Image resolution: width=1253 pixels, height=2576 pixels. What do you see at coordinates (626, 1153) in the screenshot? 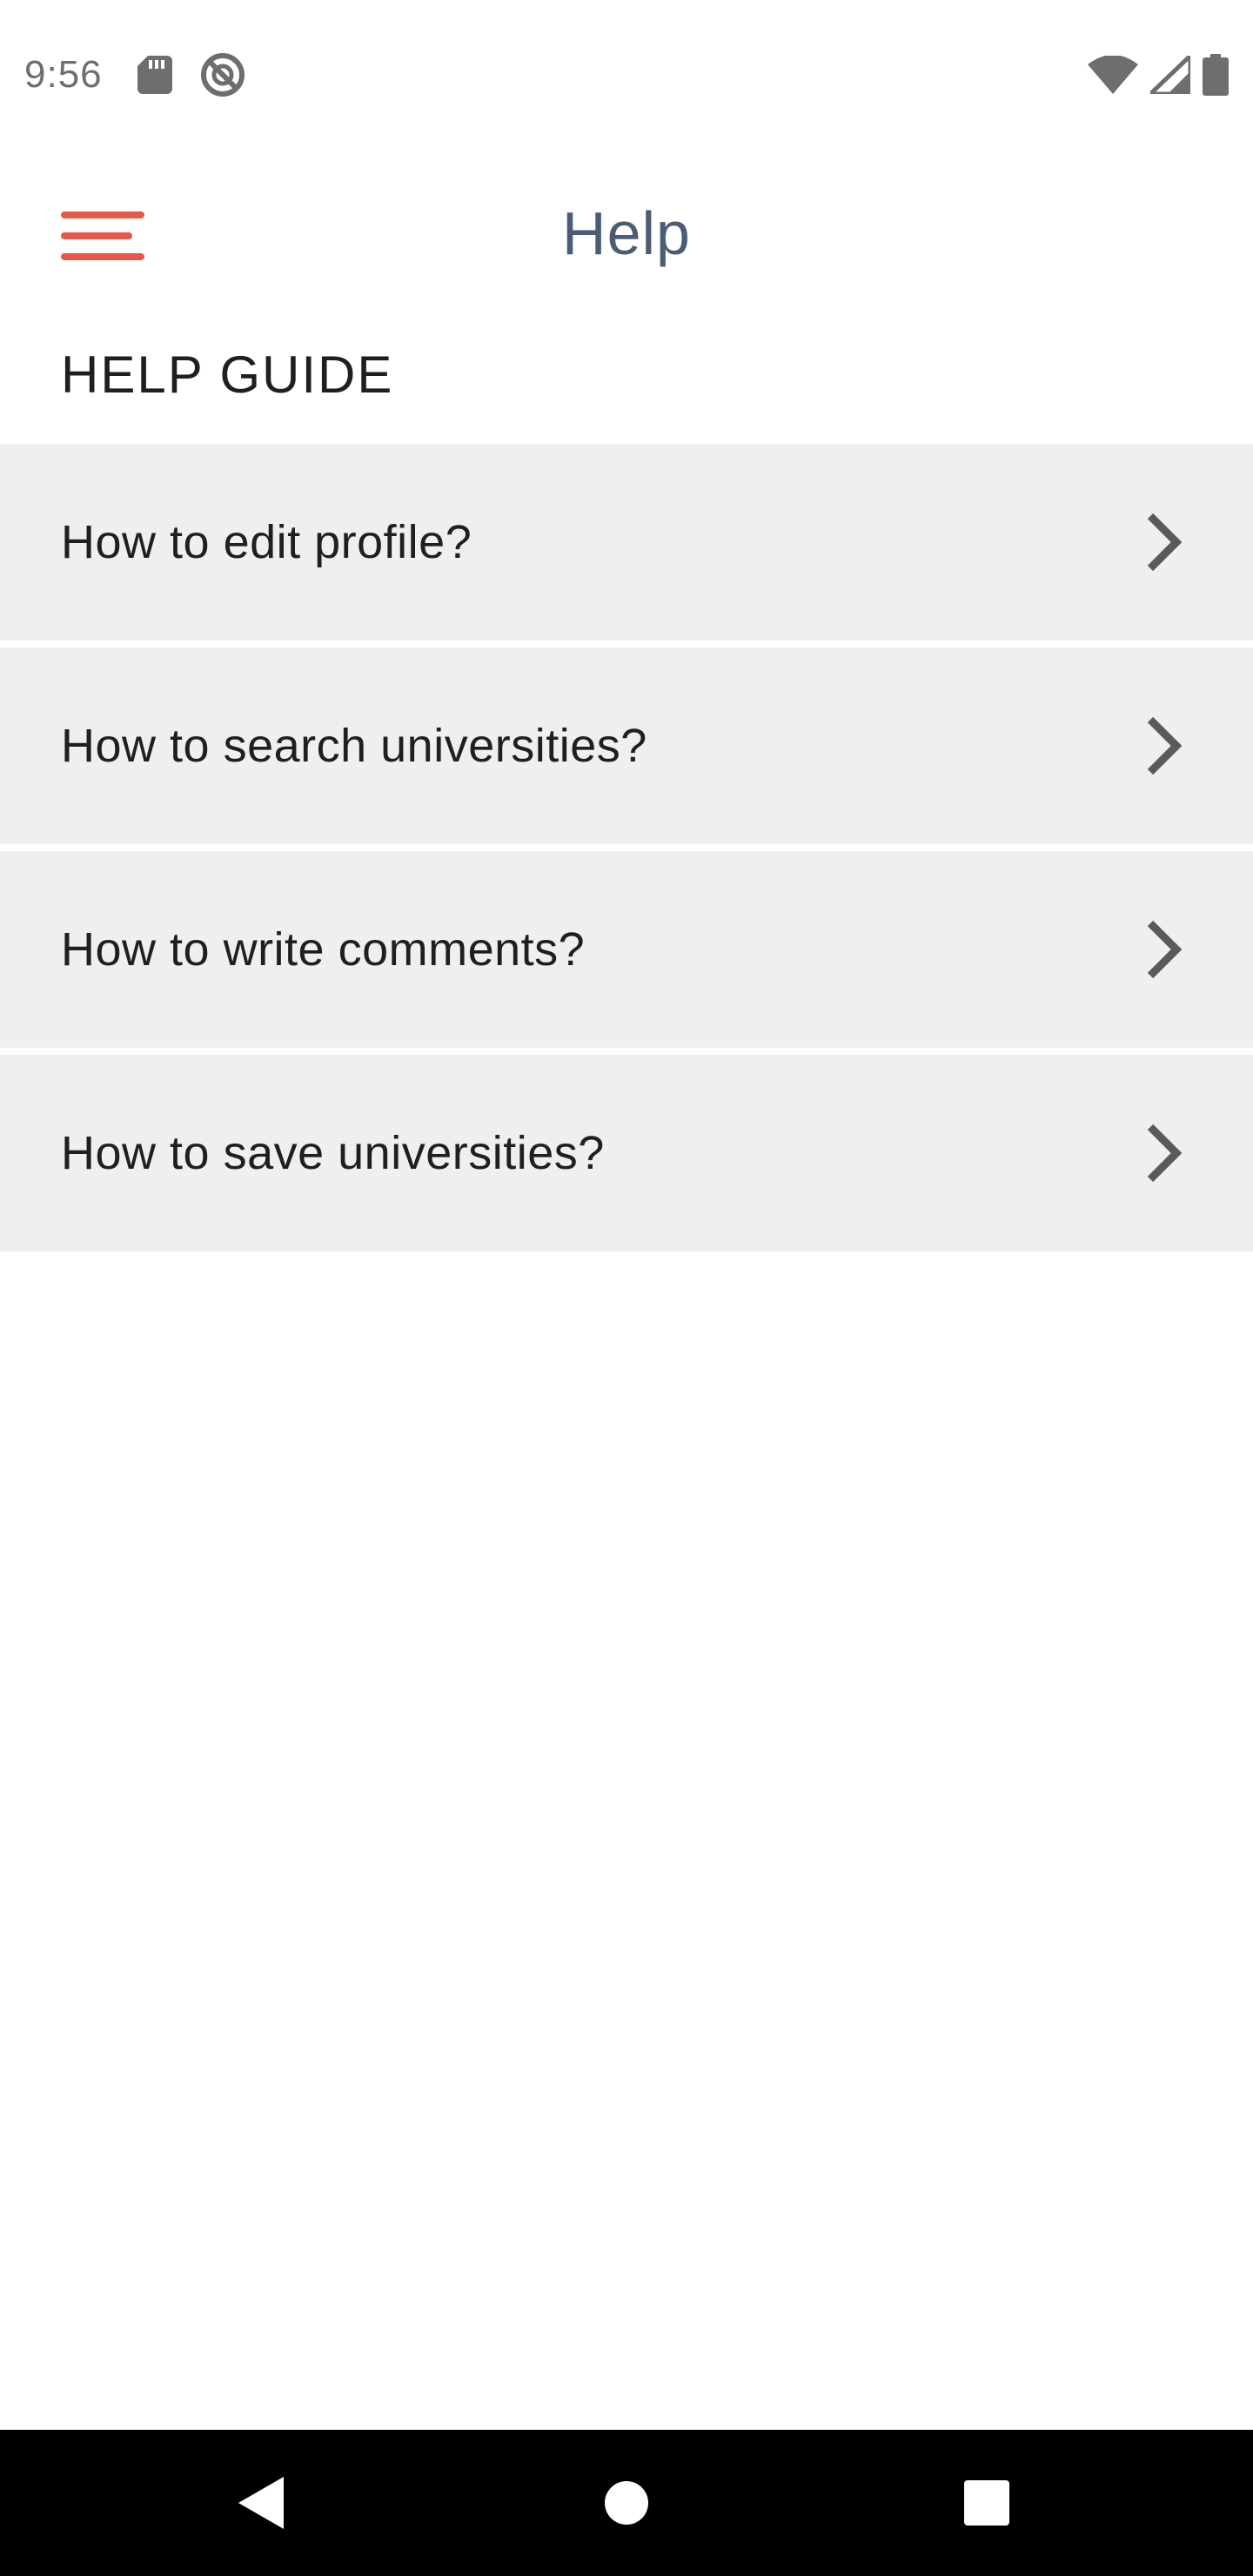
I see `help-item-save-universities: How to save universities?` at bounding box center [626, 1153].